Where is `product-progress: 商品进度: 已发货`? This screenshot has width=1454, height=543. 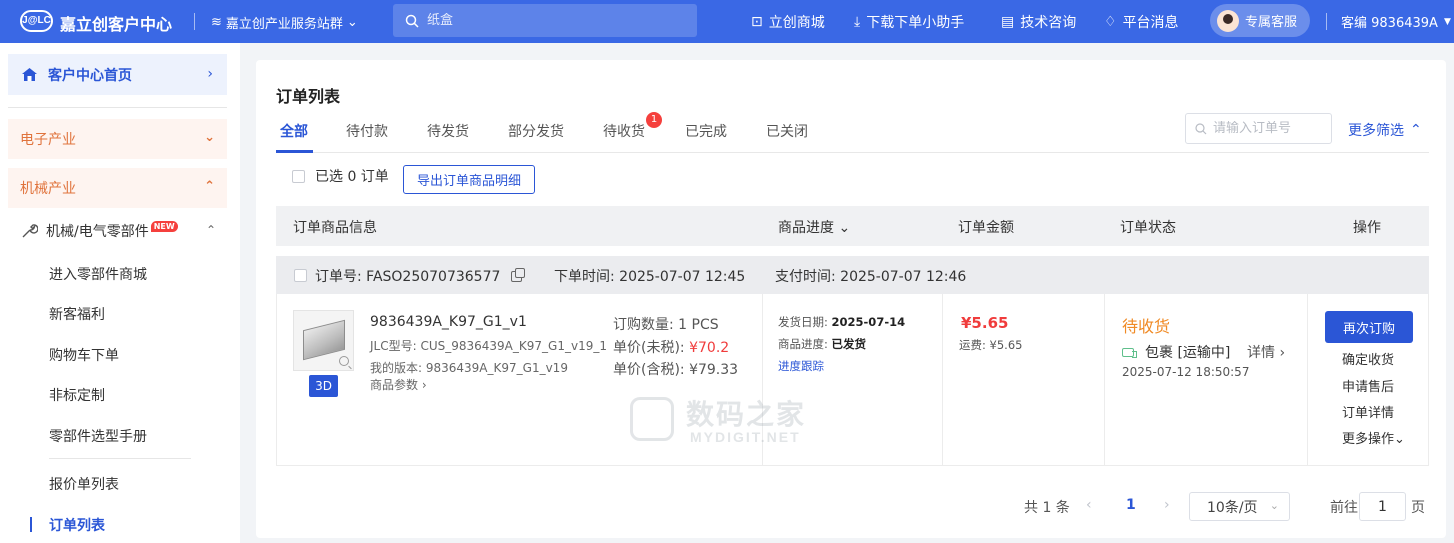
product-progress: 商品进度: 已发货 is located at coordinates (822, 344).